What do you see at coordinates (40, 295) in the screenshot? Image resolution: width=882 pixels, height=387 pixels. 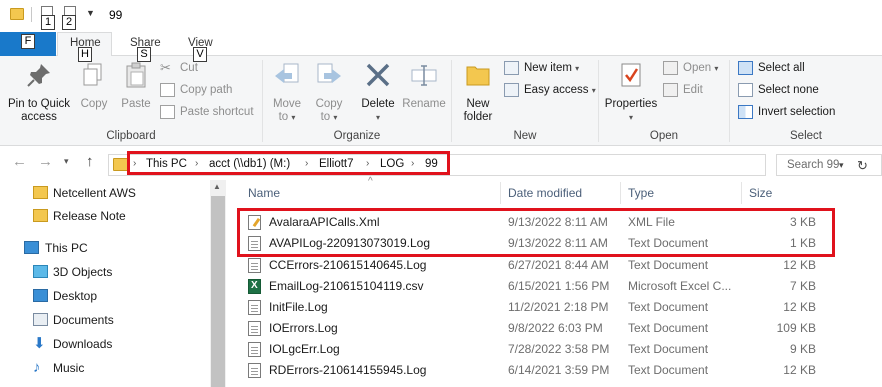 I see `desktop-folder-icon` at bounding box center [40, 295].